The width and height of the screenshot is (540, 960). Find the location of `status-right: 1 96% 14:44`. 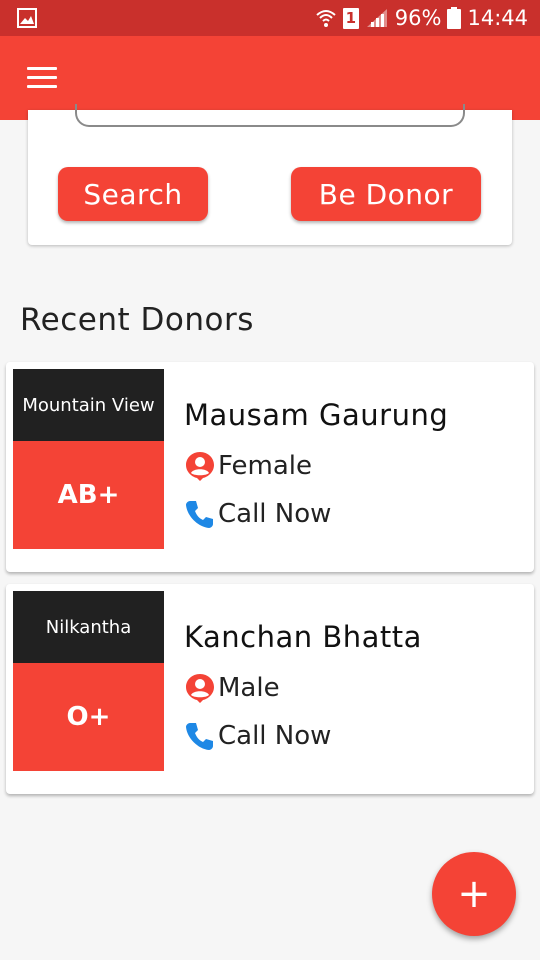

status-right: 1 96% 14:44 is located at coordinates (421, 18).